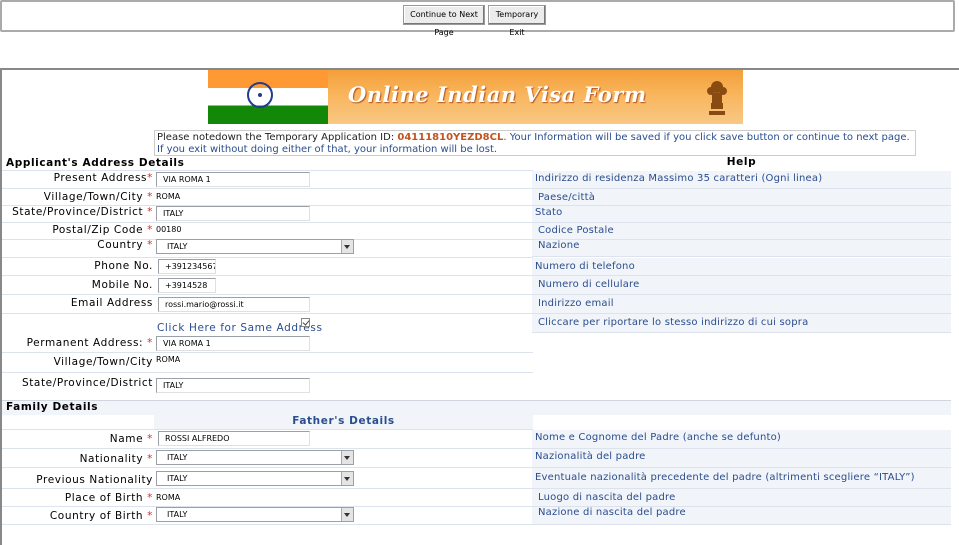 This screenshot has height=545, width=959. What do you see at coordinates (741, 162) in the screenshot?
I see `help-column-header: Help` at bounding box center [741, 162].